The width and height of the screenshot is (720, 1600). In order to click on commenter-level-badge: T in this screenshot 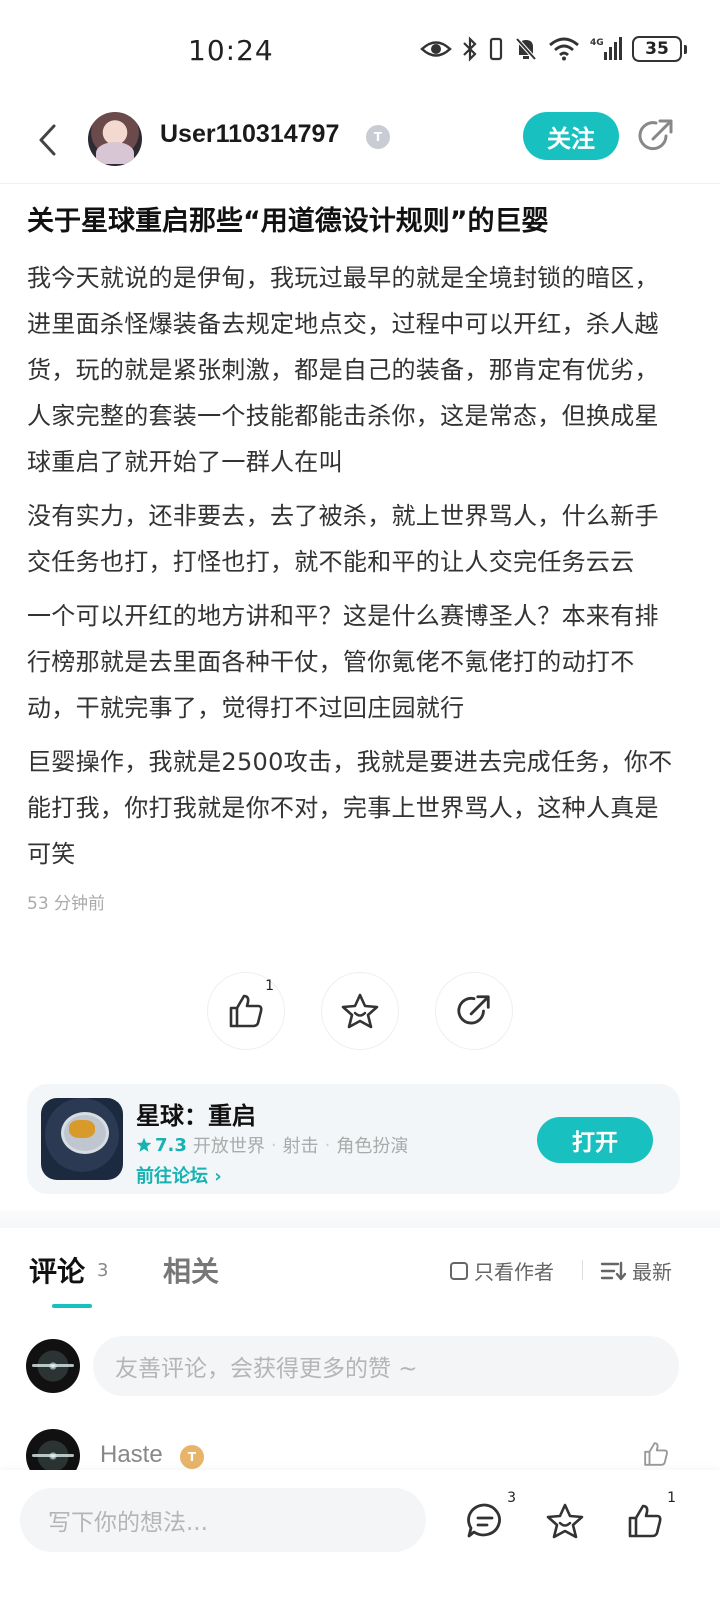, I will do `click(192, 1457)`.